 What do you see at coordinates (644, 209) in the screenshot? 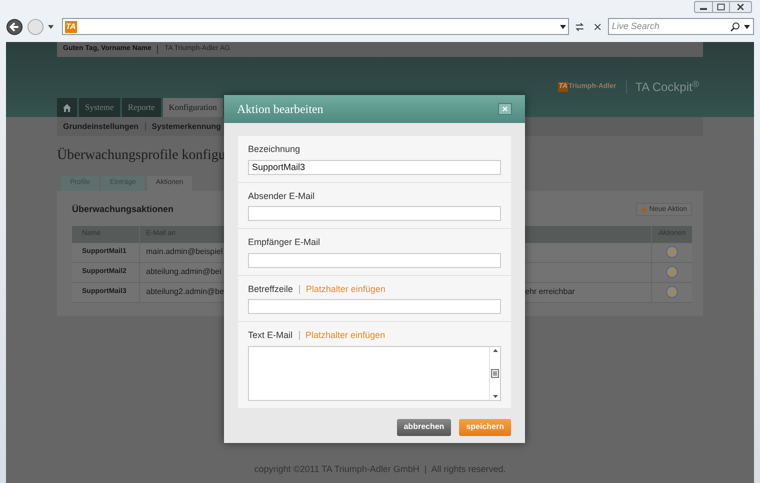
I see `plus-icon` at bounding box center [644, 209].